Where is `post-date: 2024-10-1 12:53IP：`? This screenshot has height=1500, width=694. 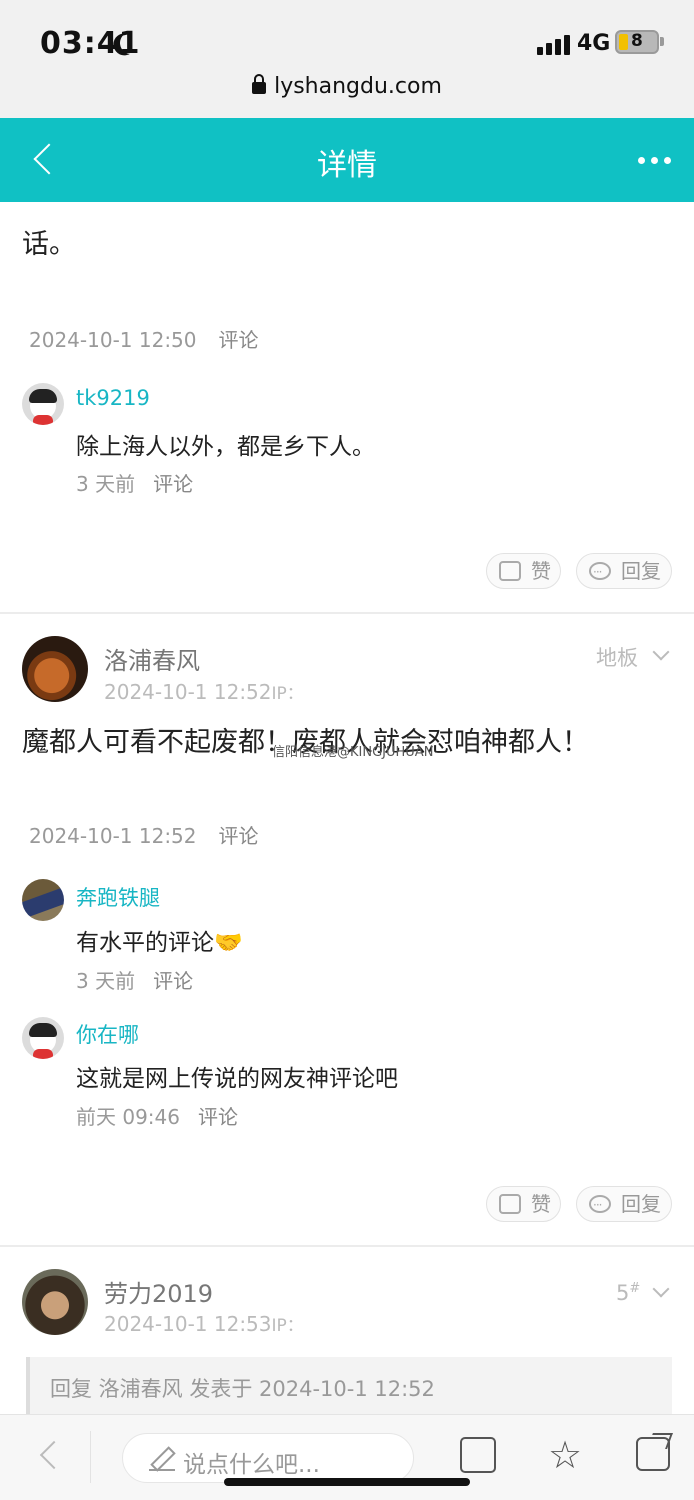 post-date: 2024-10-1 12:53IP： is located at coordinates (204, 1324).